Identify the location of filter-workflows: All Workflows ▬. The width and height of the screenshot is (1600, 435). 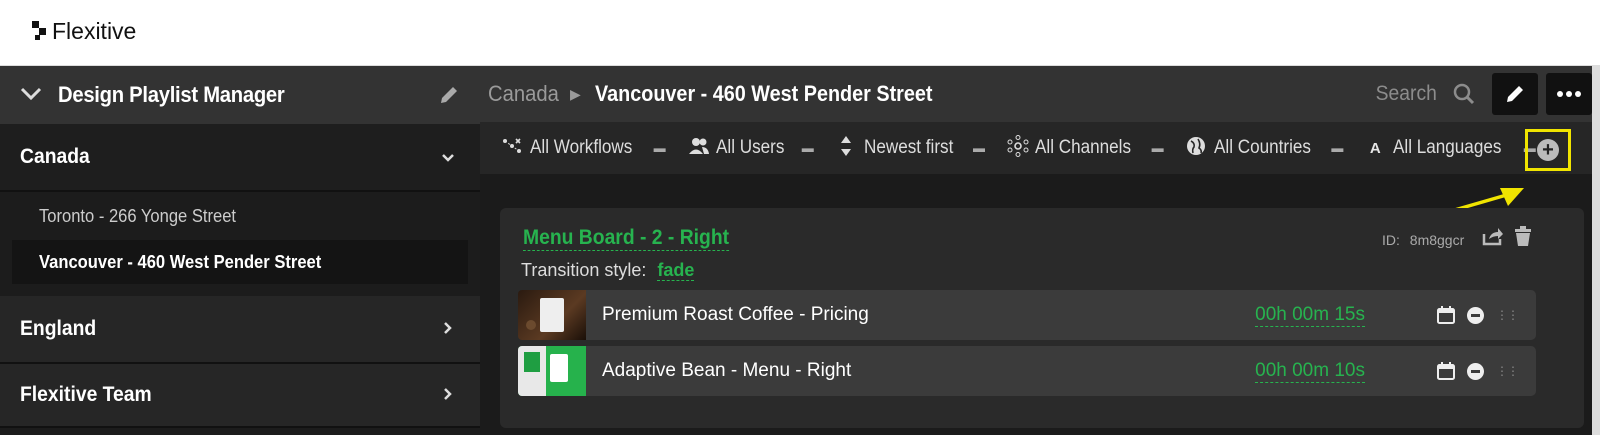
(584, 148).